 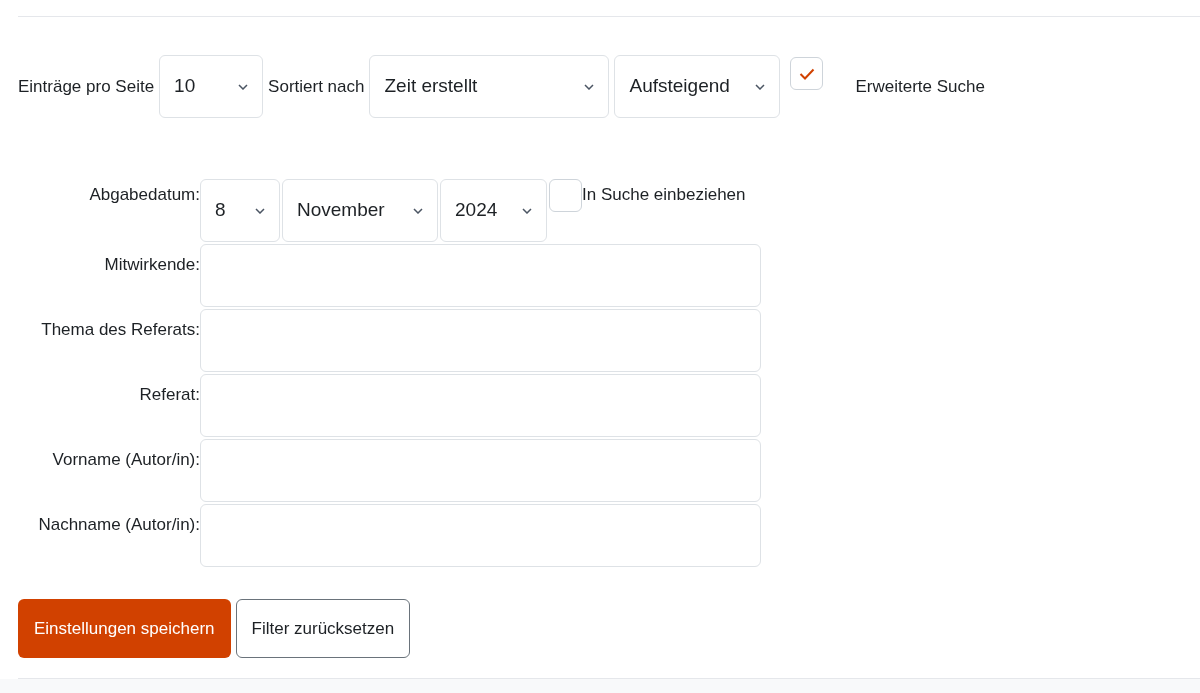 I want to click on checkbox-label: In Suche einbeziehen, so click(x=664, y=195).